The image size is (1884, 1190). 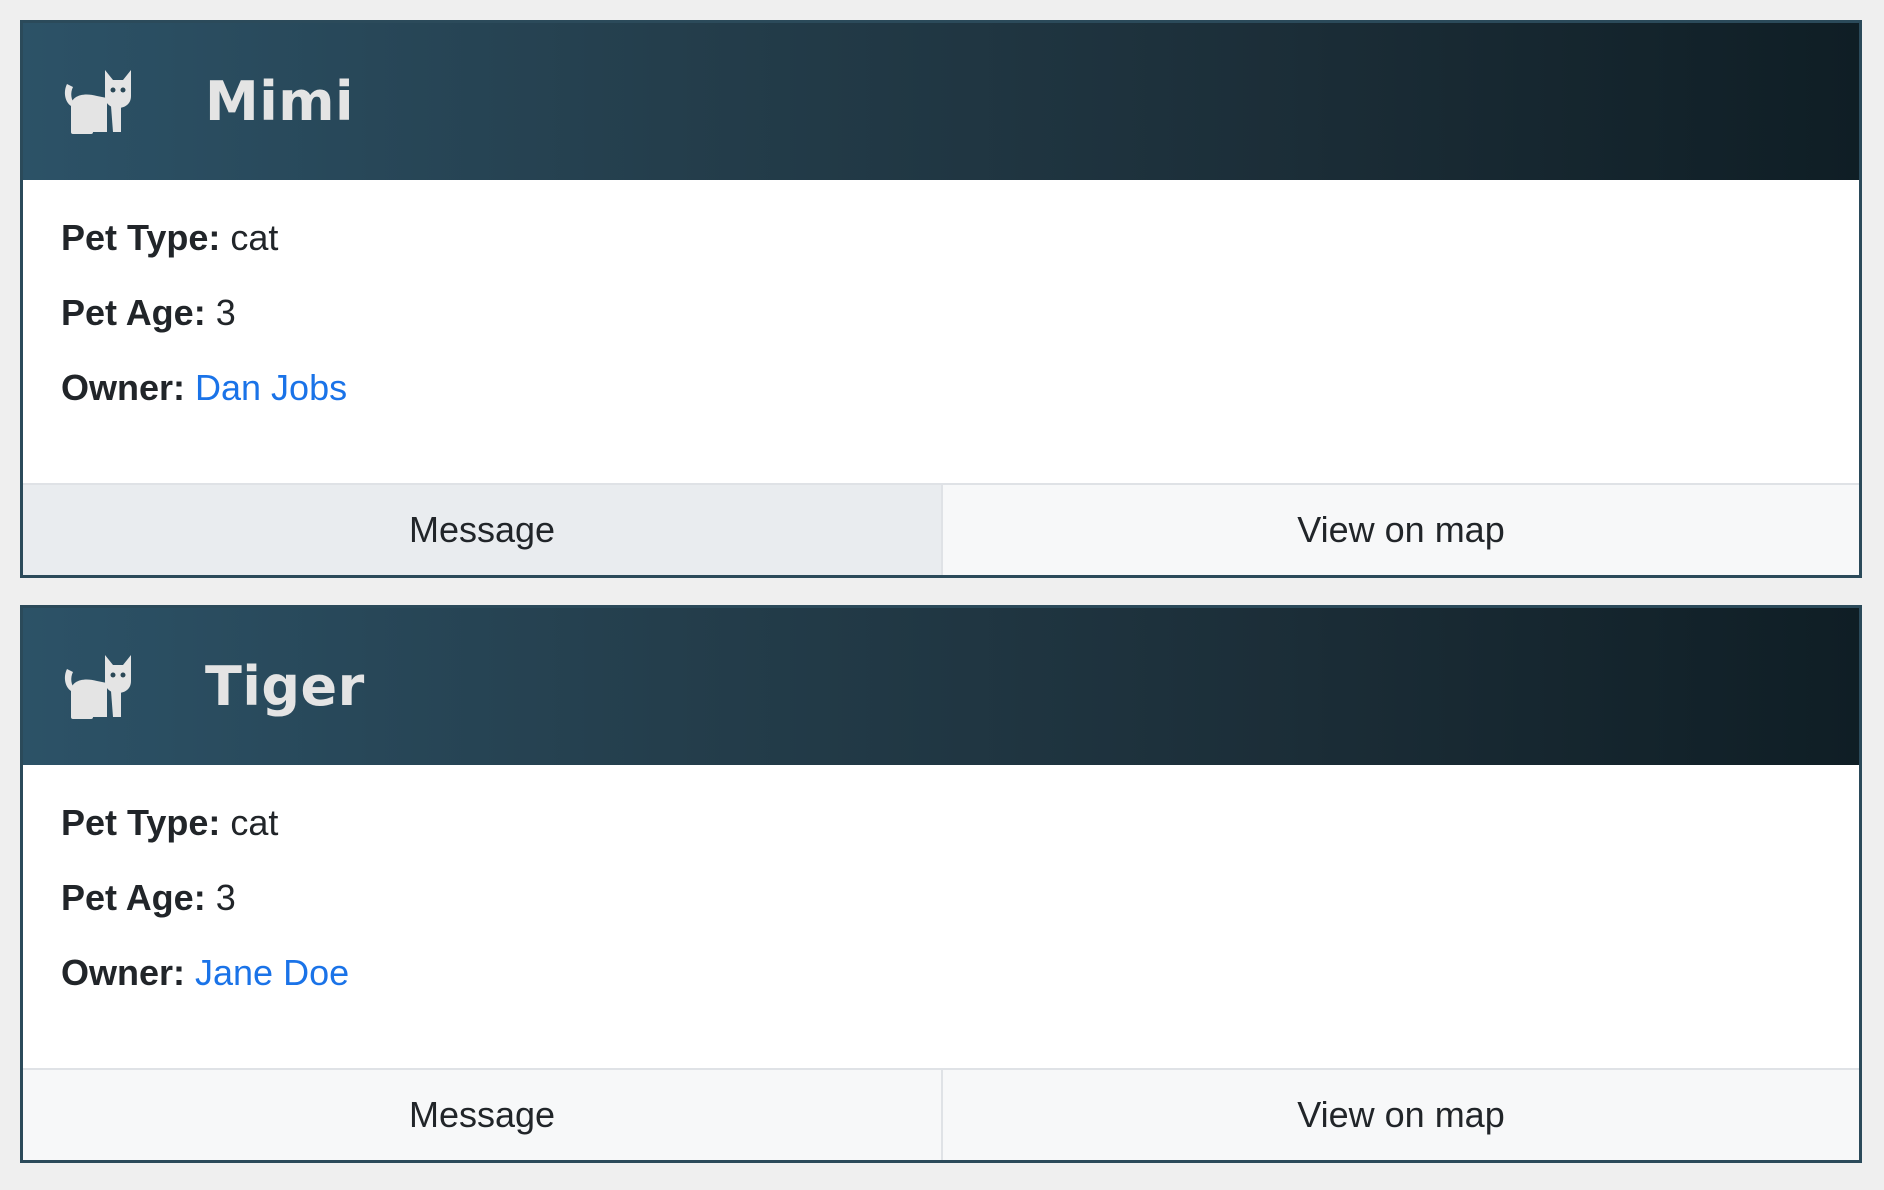 What do you see at coordinates (941, 101) in the screenshot?
I see `pet-card-header: Mimi` at bounding box center [941, 101].